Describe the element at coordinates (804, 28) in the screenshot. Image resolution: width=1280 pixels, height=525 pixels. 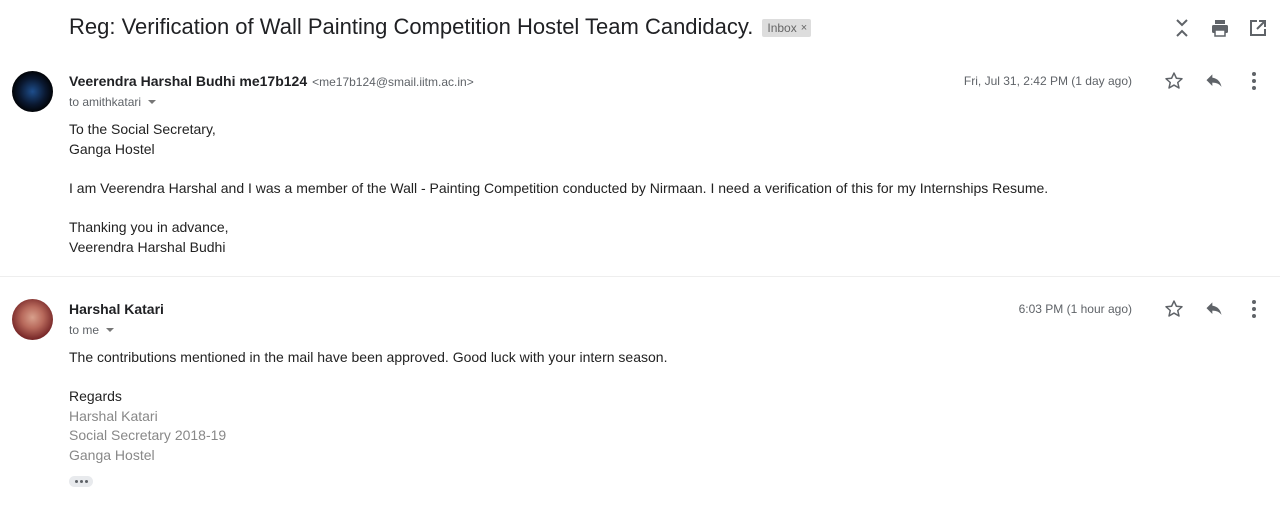
I see `remove-label-button: ×` at that location.